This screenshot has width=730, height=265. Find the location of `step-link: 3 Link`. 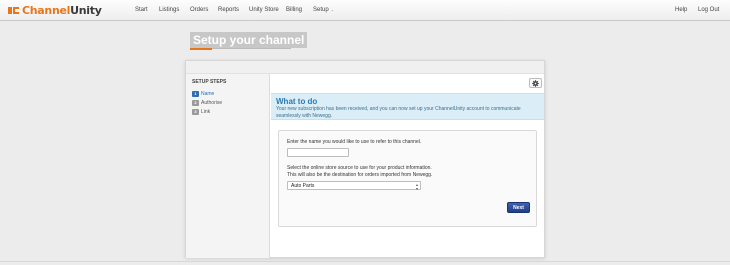

step-link: 3 Link is located at coordinates (201, 111).